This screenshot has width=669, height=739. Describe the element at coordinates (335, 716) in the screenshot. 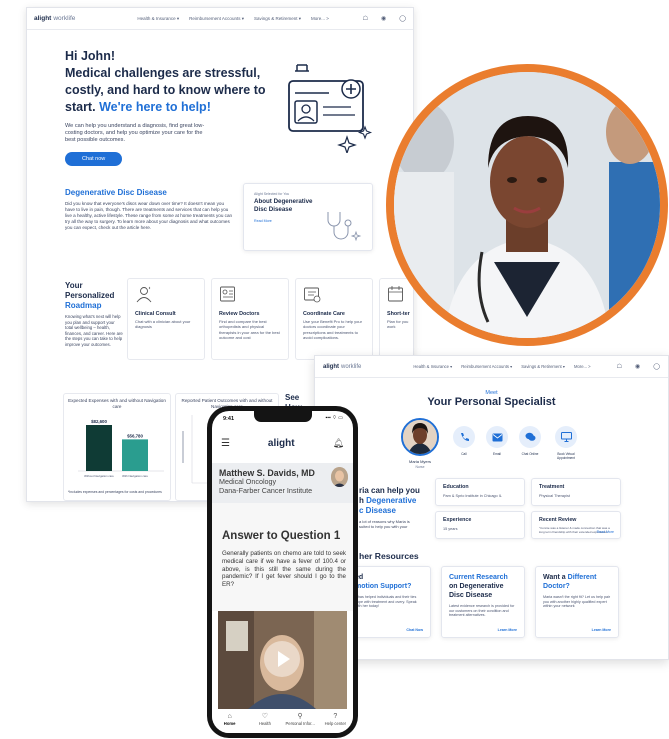

I see `help-icon: ?` at that location.